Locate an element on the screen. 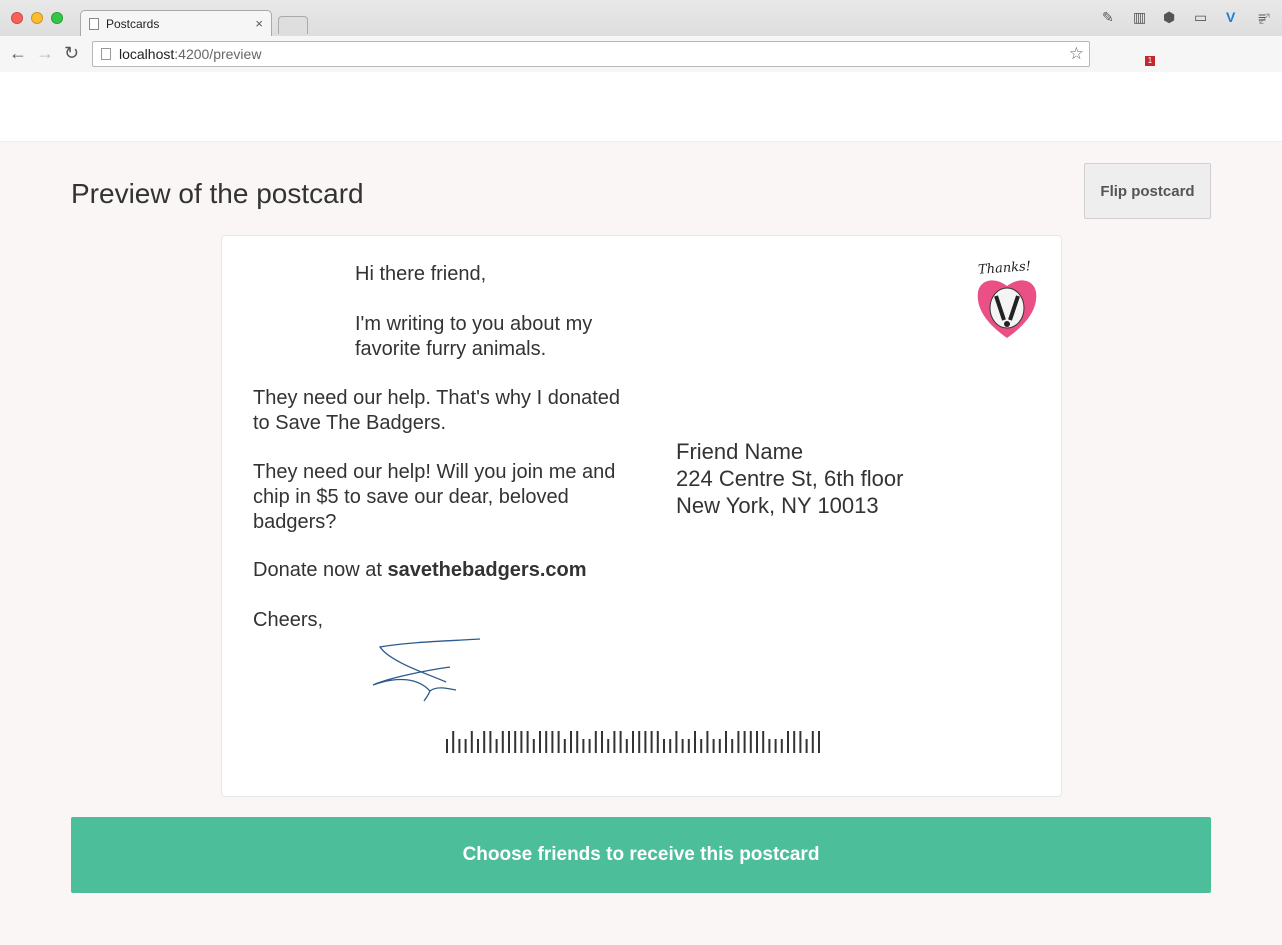  postcard-donate-line: Donate now at savethebadgers.com is located at coordinates (420, 570).